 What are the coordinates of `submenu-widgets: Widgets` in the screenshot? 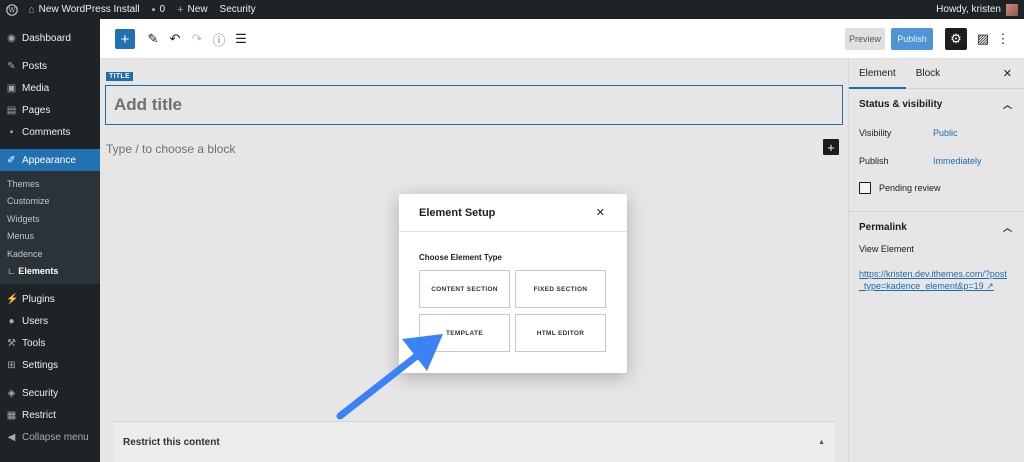 It's located at (50, 219).